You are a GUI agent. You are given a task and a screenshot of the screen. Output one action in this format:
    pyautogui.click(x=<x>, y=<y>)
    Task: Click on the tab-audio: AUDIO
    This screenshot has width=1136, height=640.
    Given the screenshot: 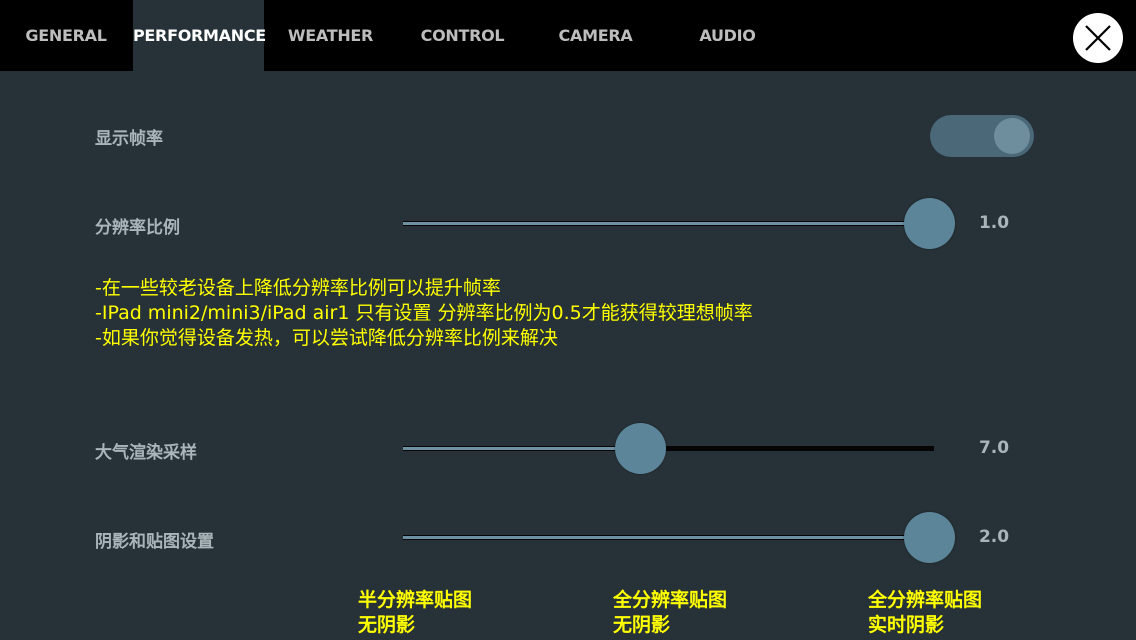 What is the action you would take?
    pyautogui.click(x=727, y=35)
    